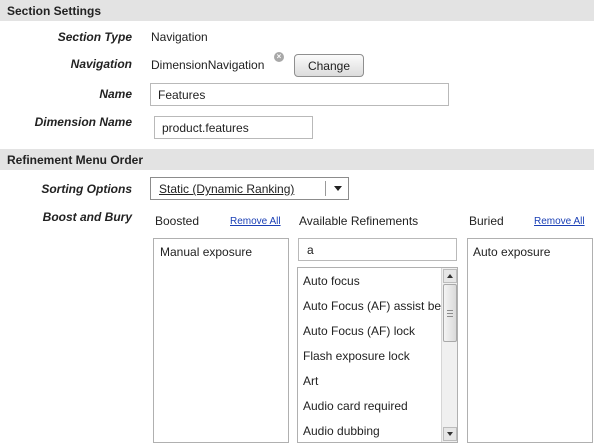 The height and width of the screenshot is (445, 594). I want to click on list-item: Auto focus, so click(373, 281).